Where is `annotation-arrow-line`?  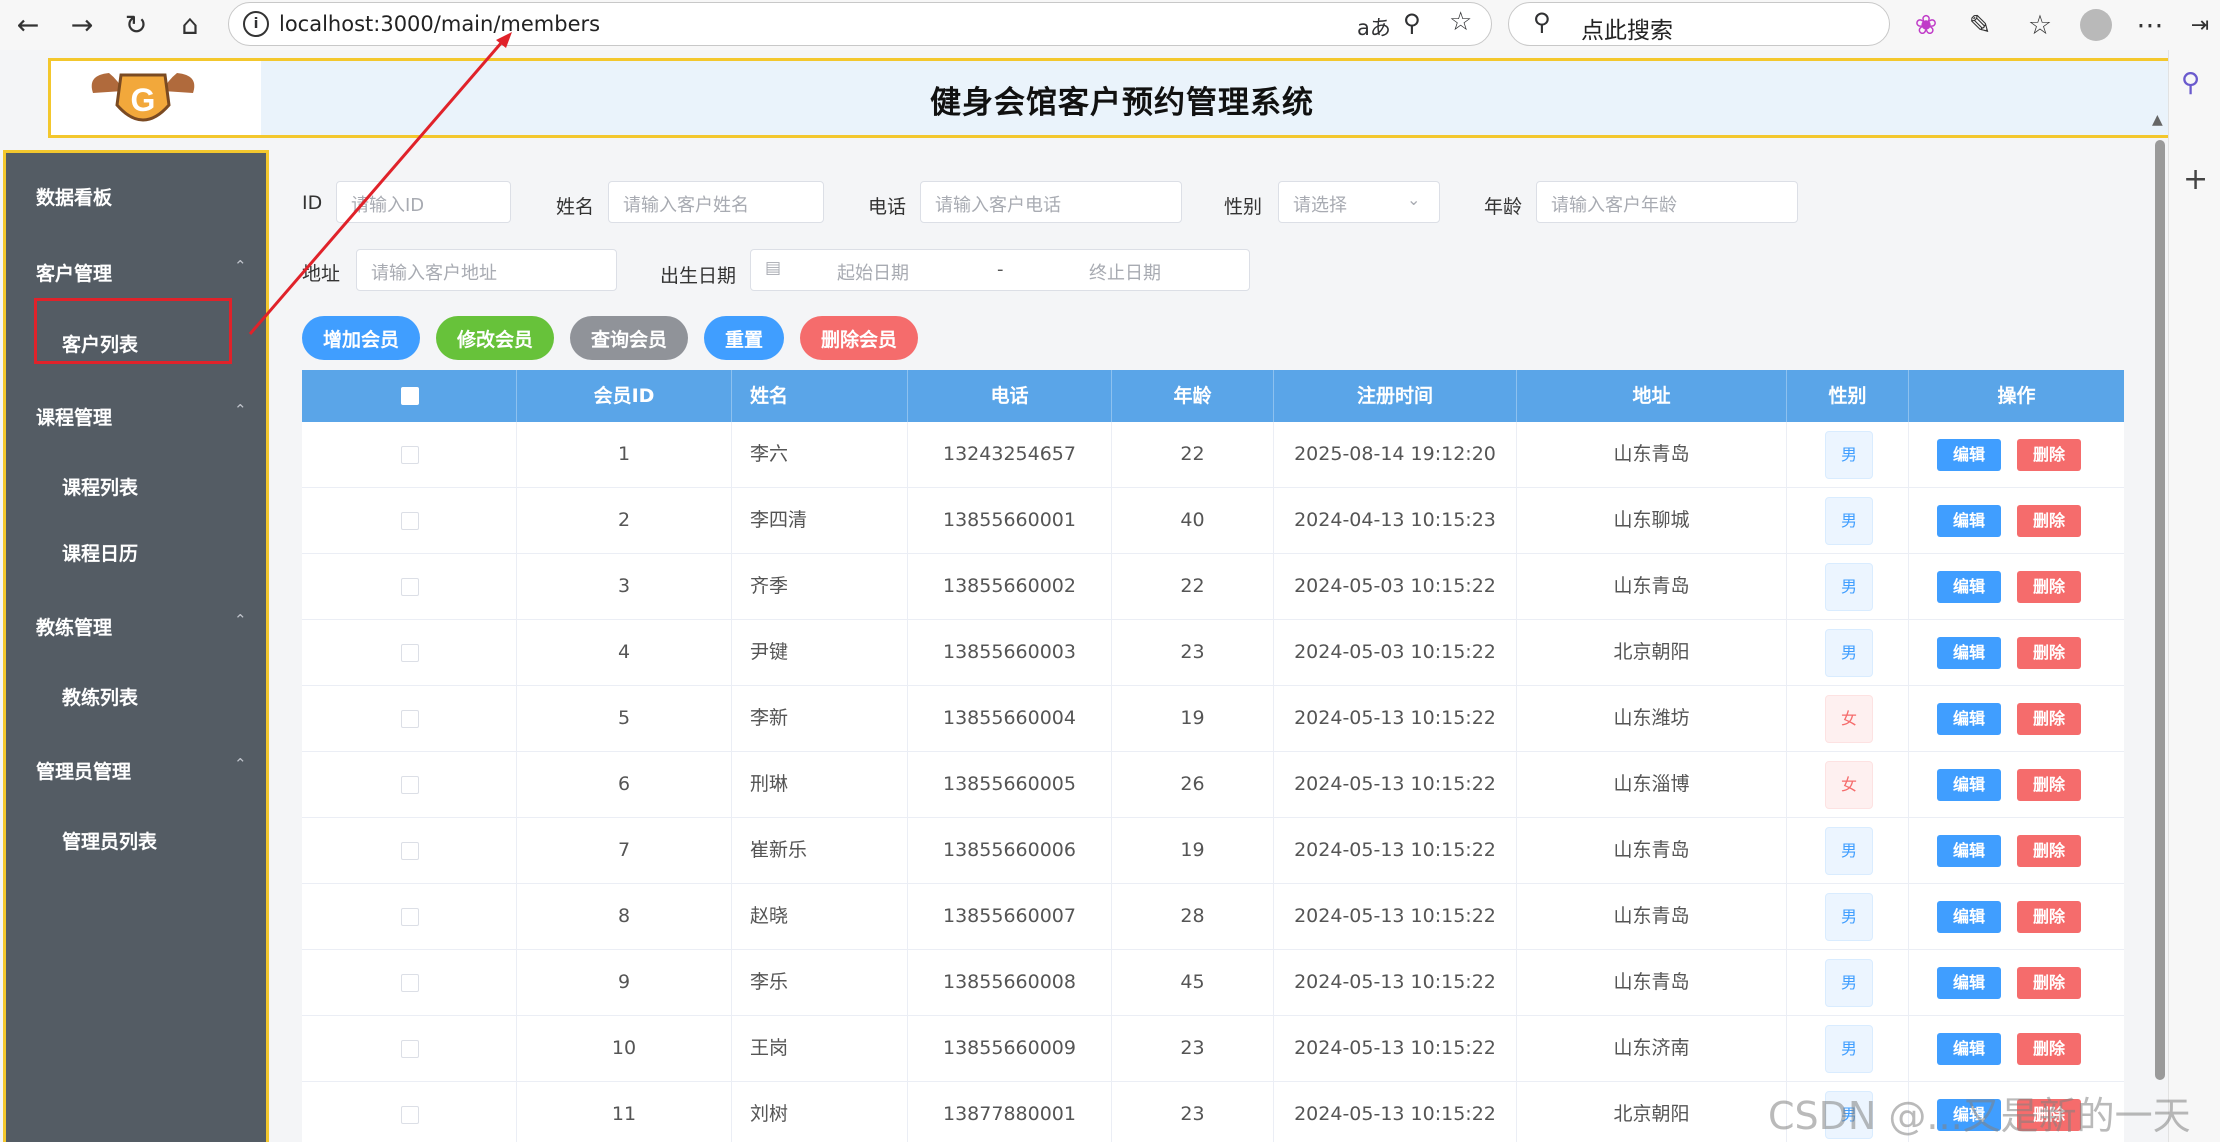 annotation-arrow-line is located at coordinates (376, 188).